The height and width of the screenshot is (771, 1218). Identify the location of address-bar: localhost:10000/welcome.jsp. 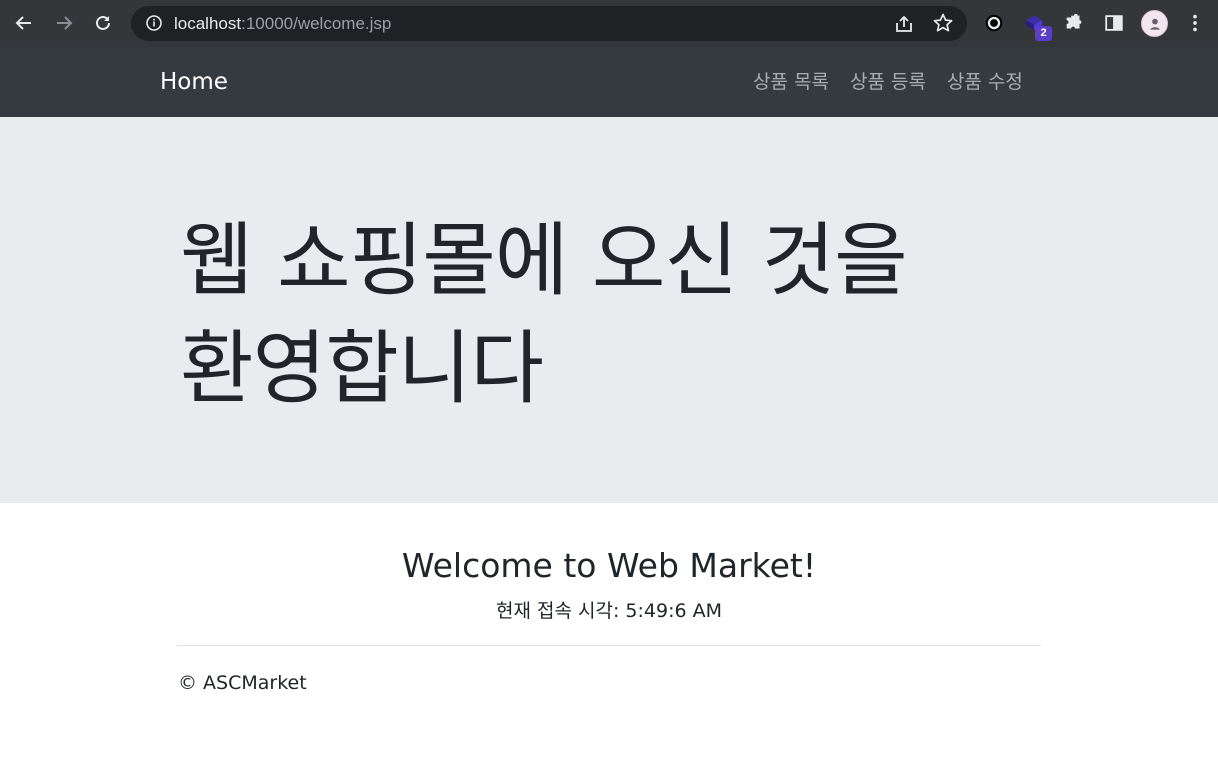
(549, 23).